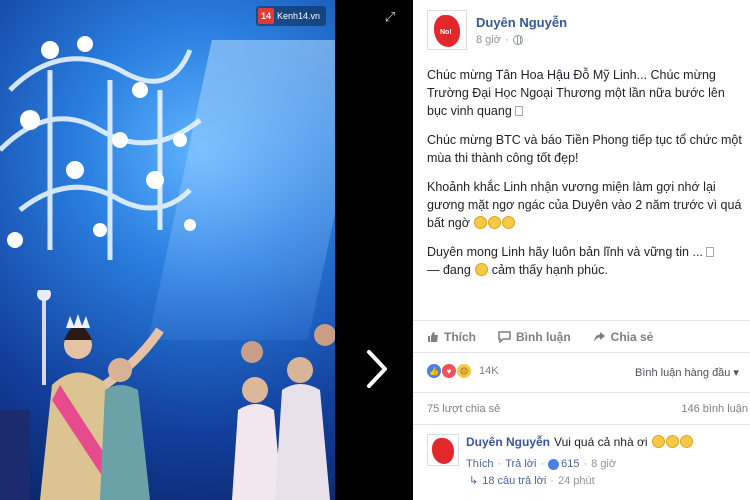 Image resolution: width=750 pixels, height=500 pixels. I want to click on comment-reply-link: Trả lời, so click(520, 464).